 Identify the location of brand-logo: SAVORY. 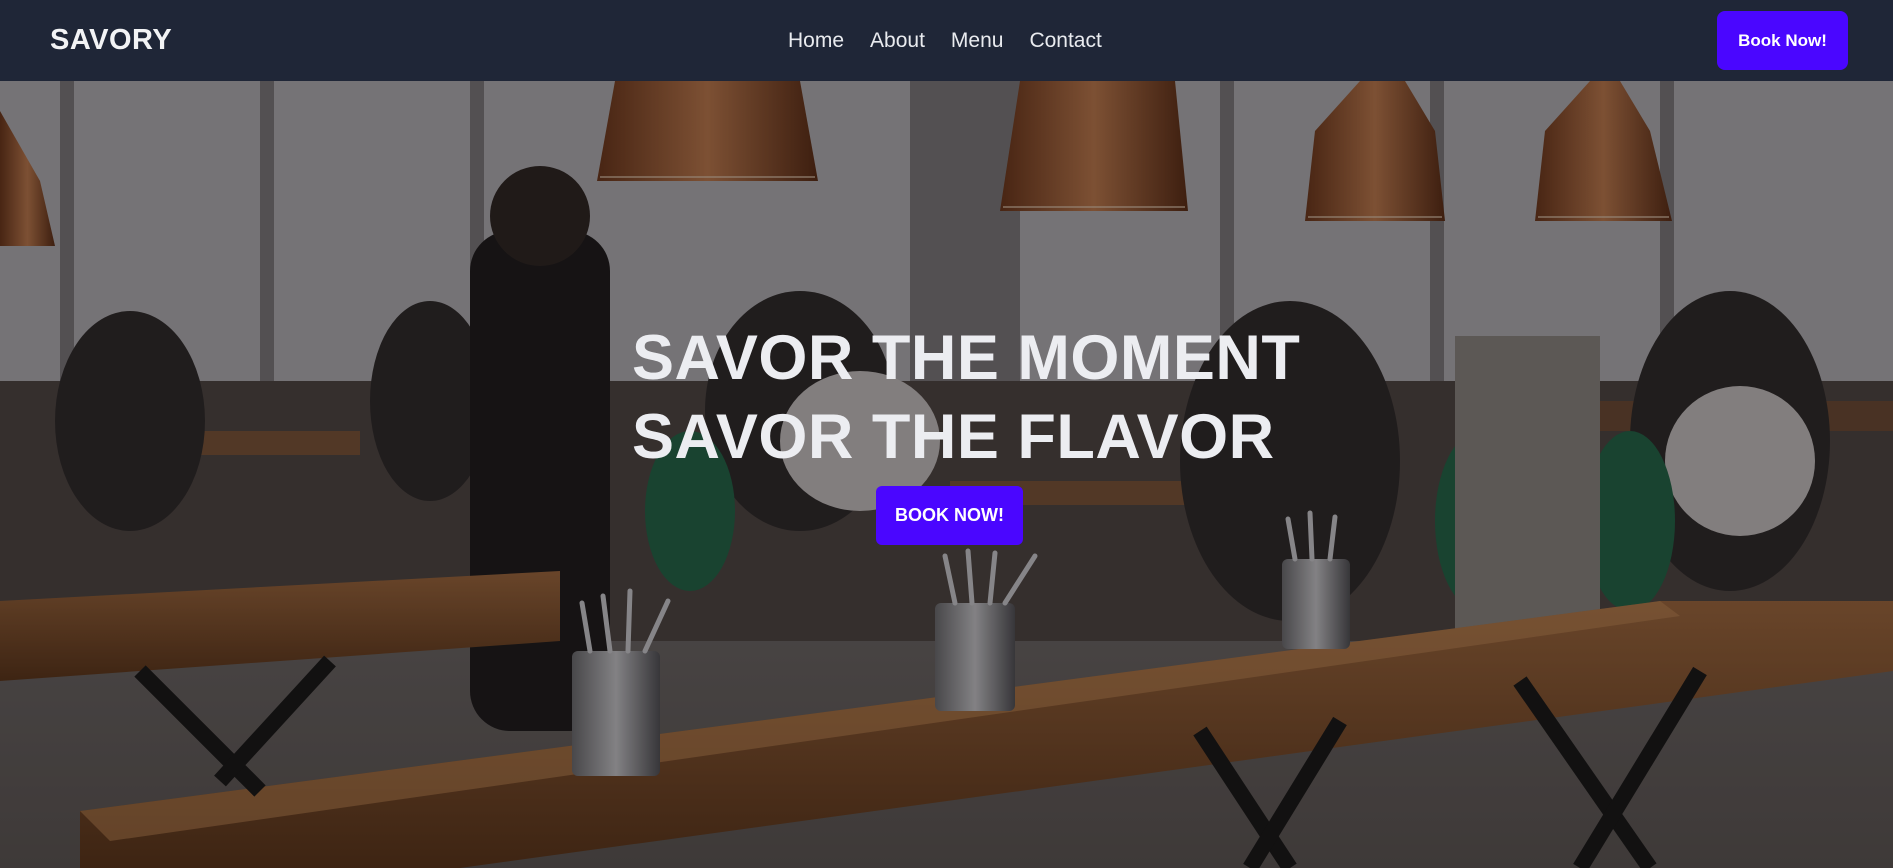
(111, 40).